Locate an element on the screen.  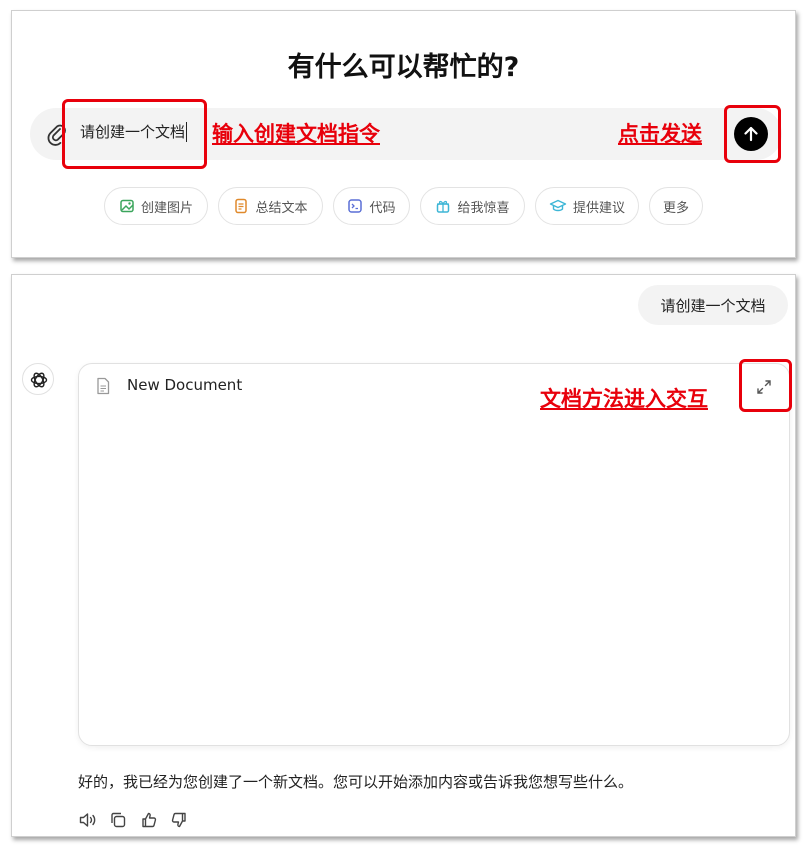
input-highlight is located at coordinates (134, 134).